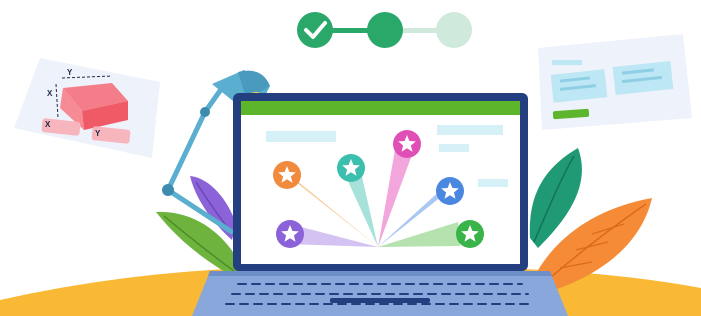 The height and width of the screenshot is (316, 701). I want to click on box-diagram-card, so click(87, 108).